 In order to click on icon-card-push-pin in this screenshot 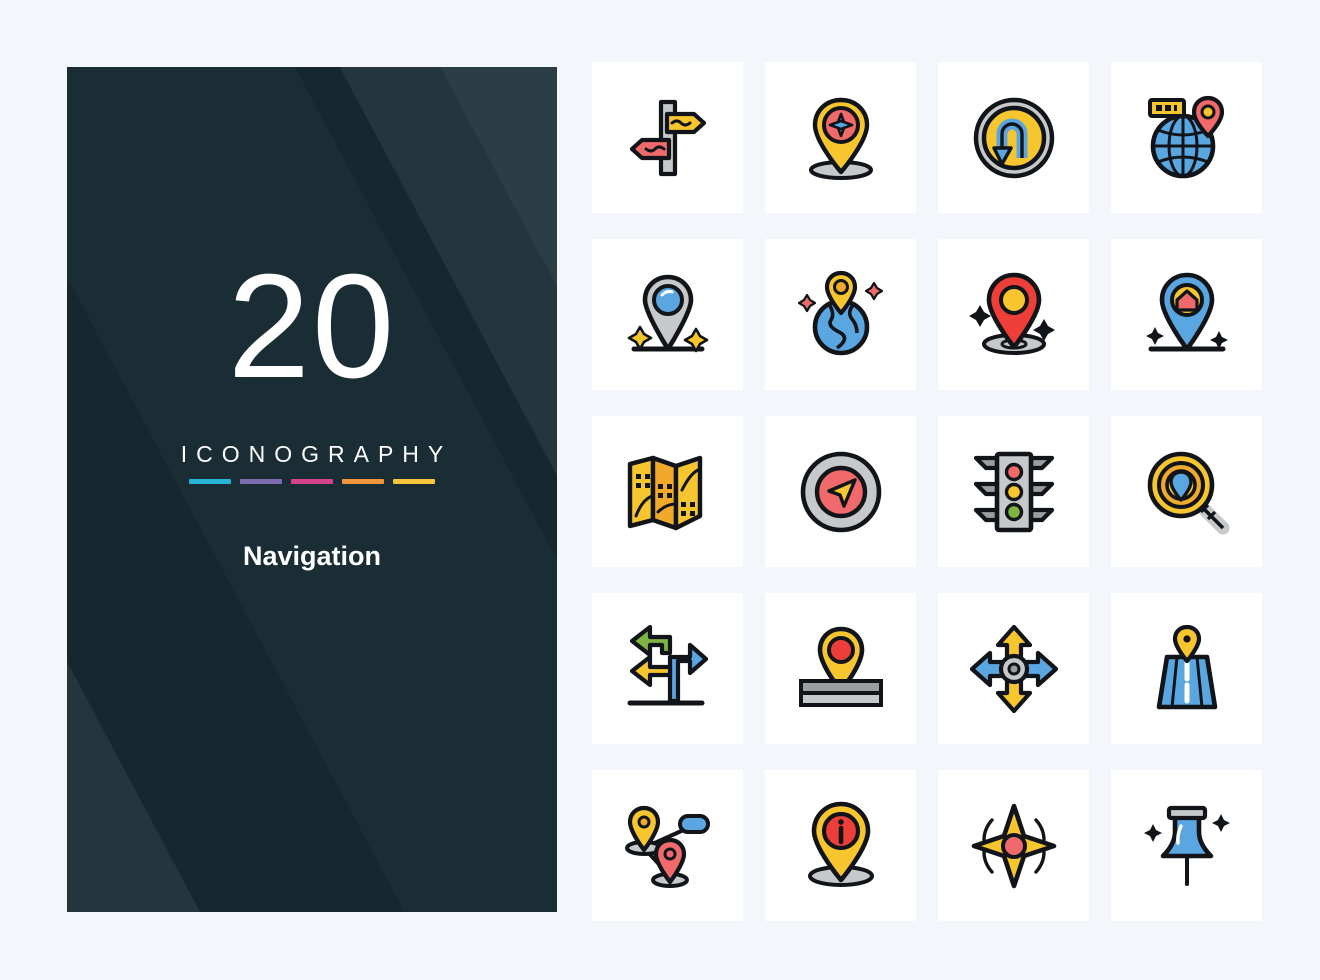, I will do `click(1186, 845)`.